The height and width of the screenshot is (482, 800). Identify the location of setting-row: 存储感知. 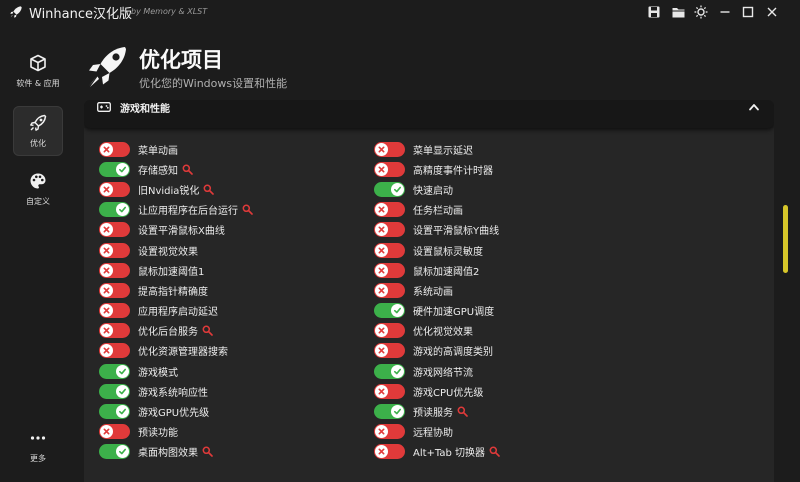
(234, 169).